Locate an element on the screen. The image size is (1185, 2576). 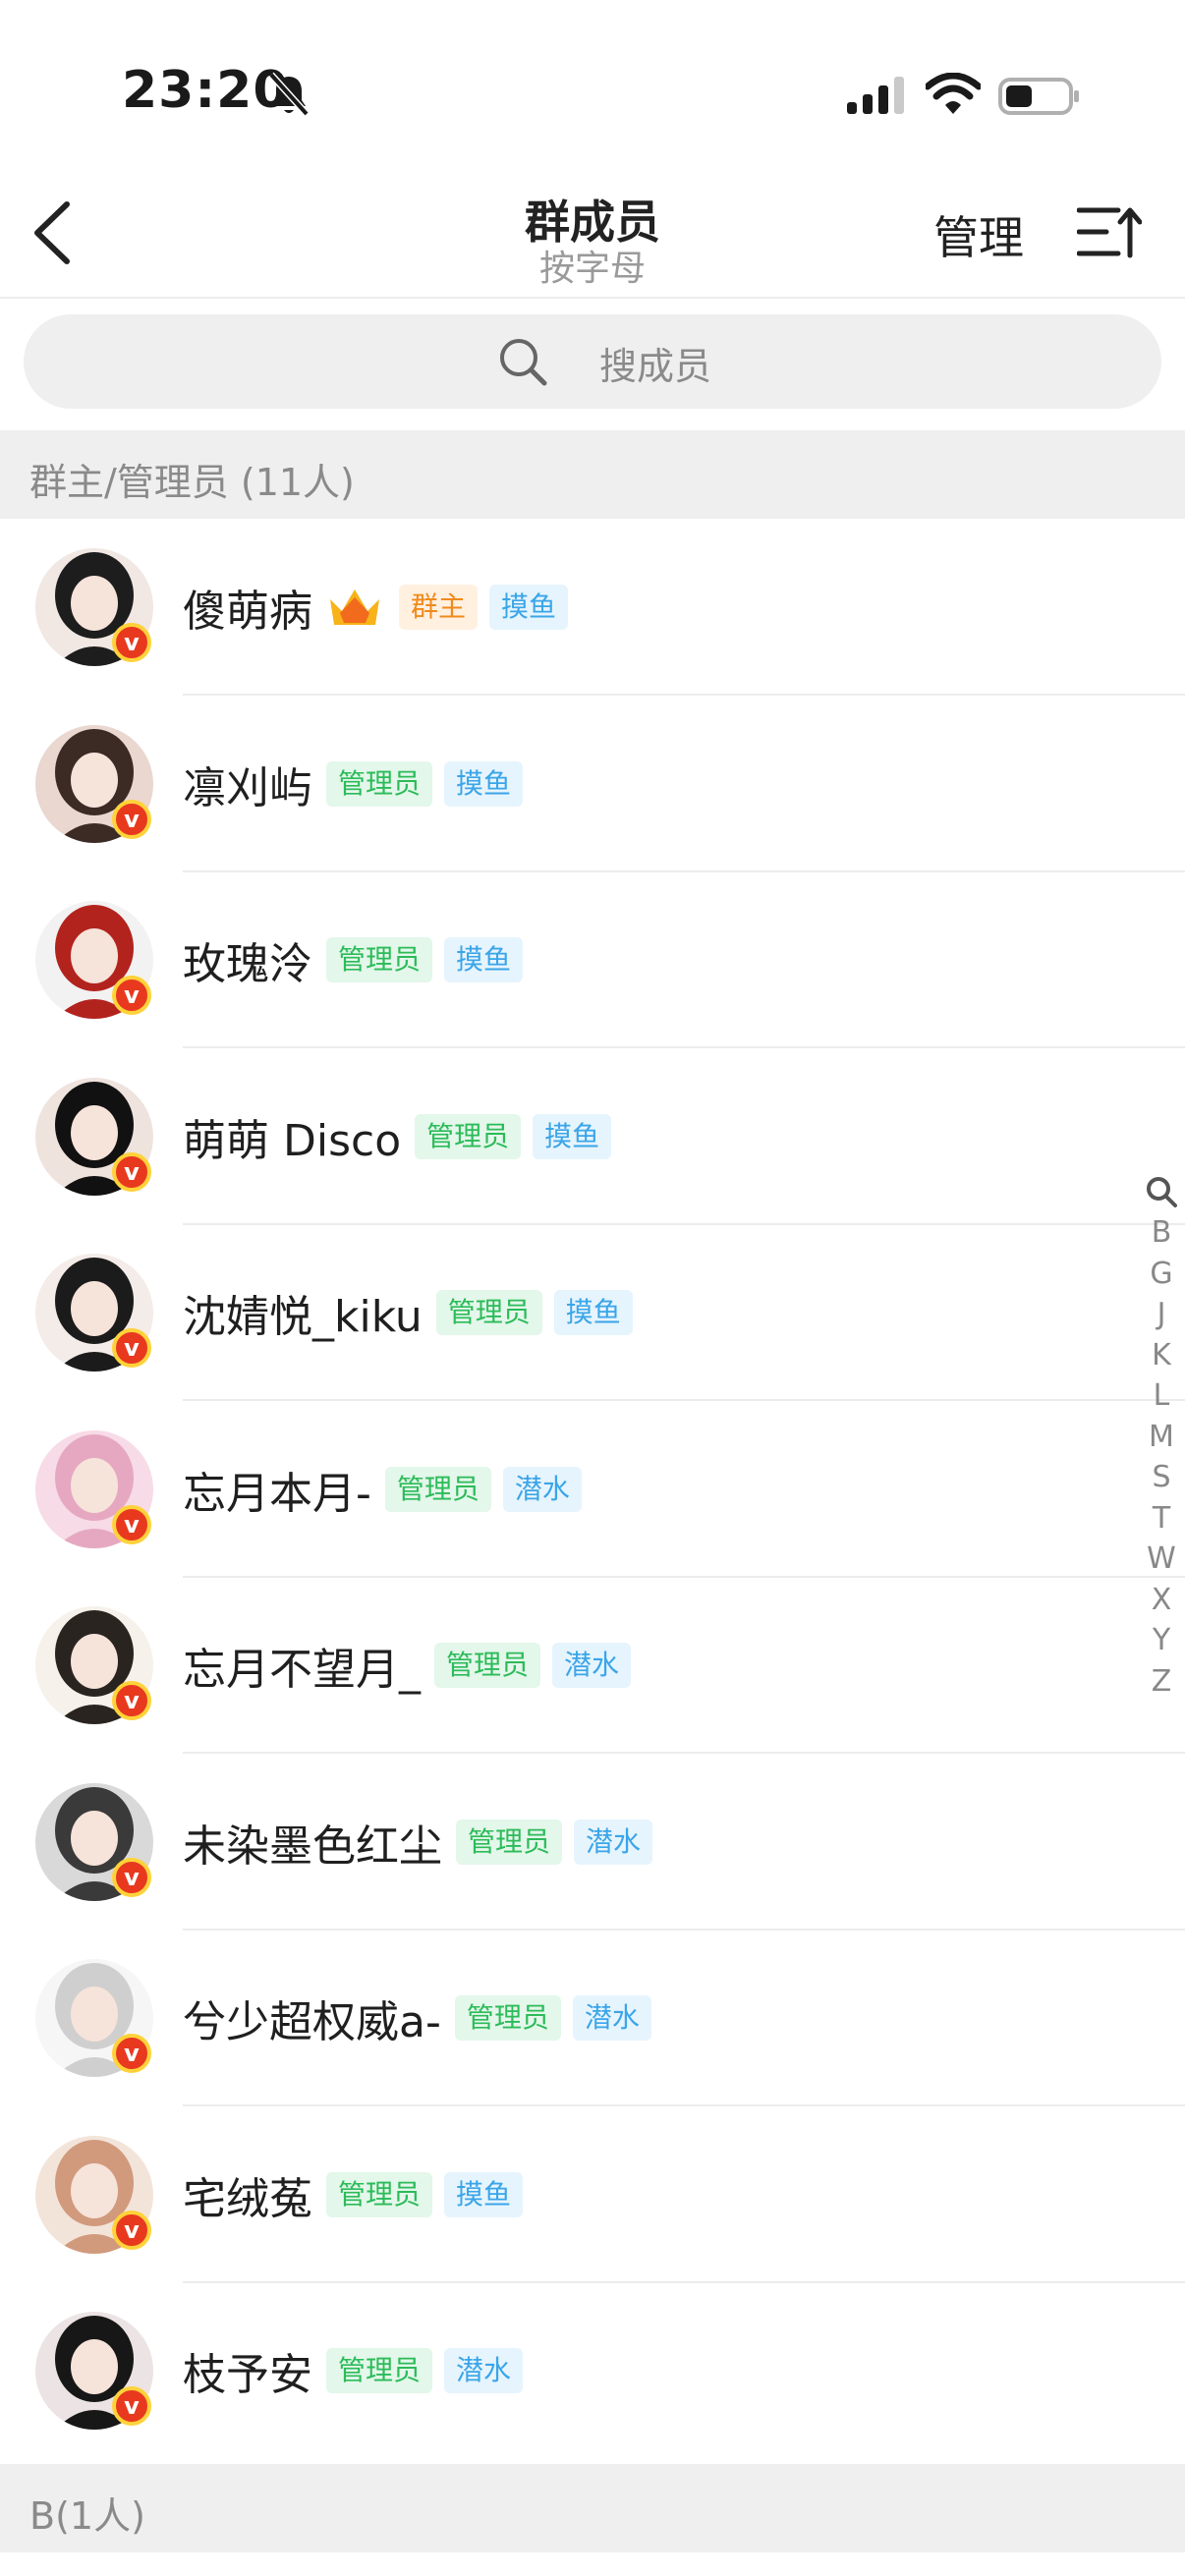
member-row: v 凛刈屿 管理员 摸鱼 is located at coordinates (592, 784).